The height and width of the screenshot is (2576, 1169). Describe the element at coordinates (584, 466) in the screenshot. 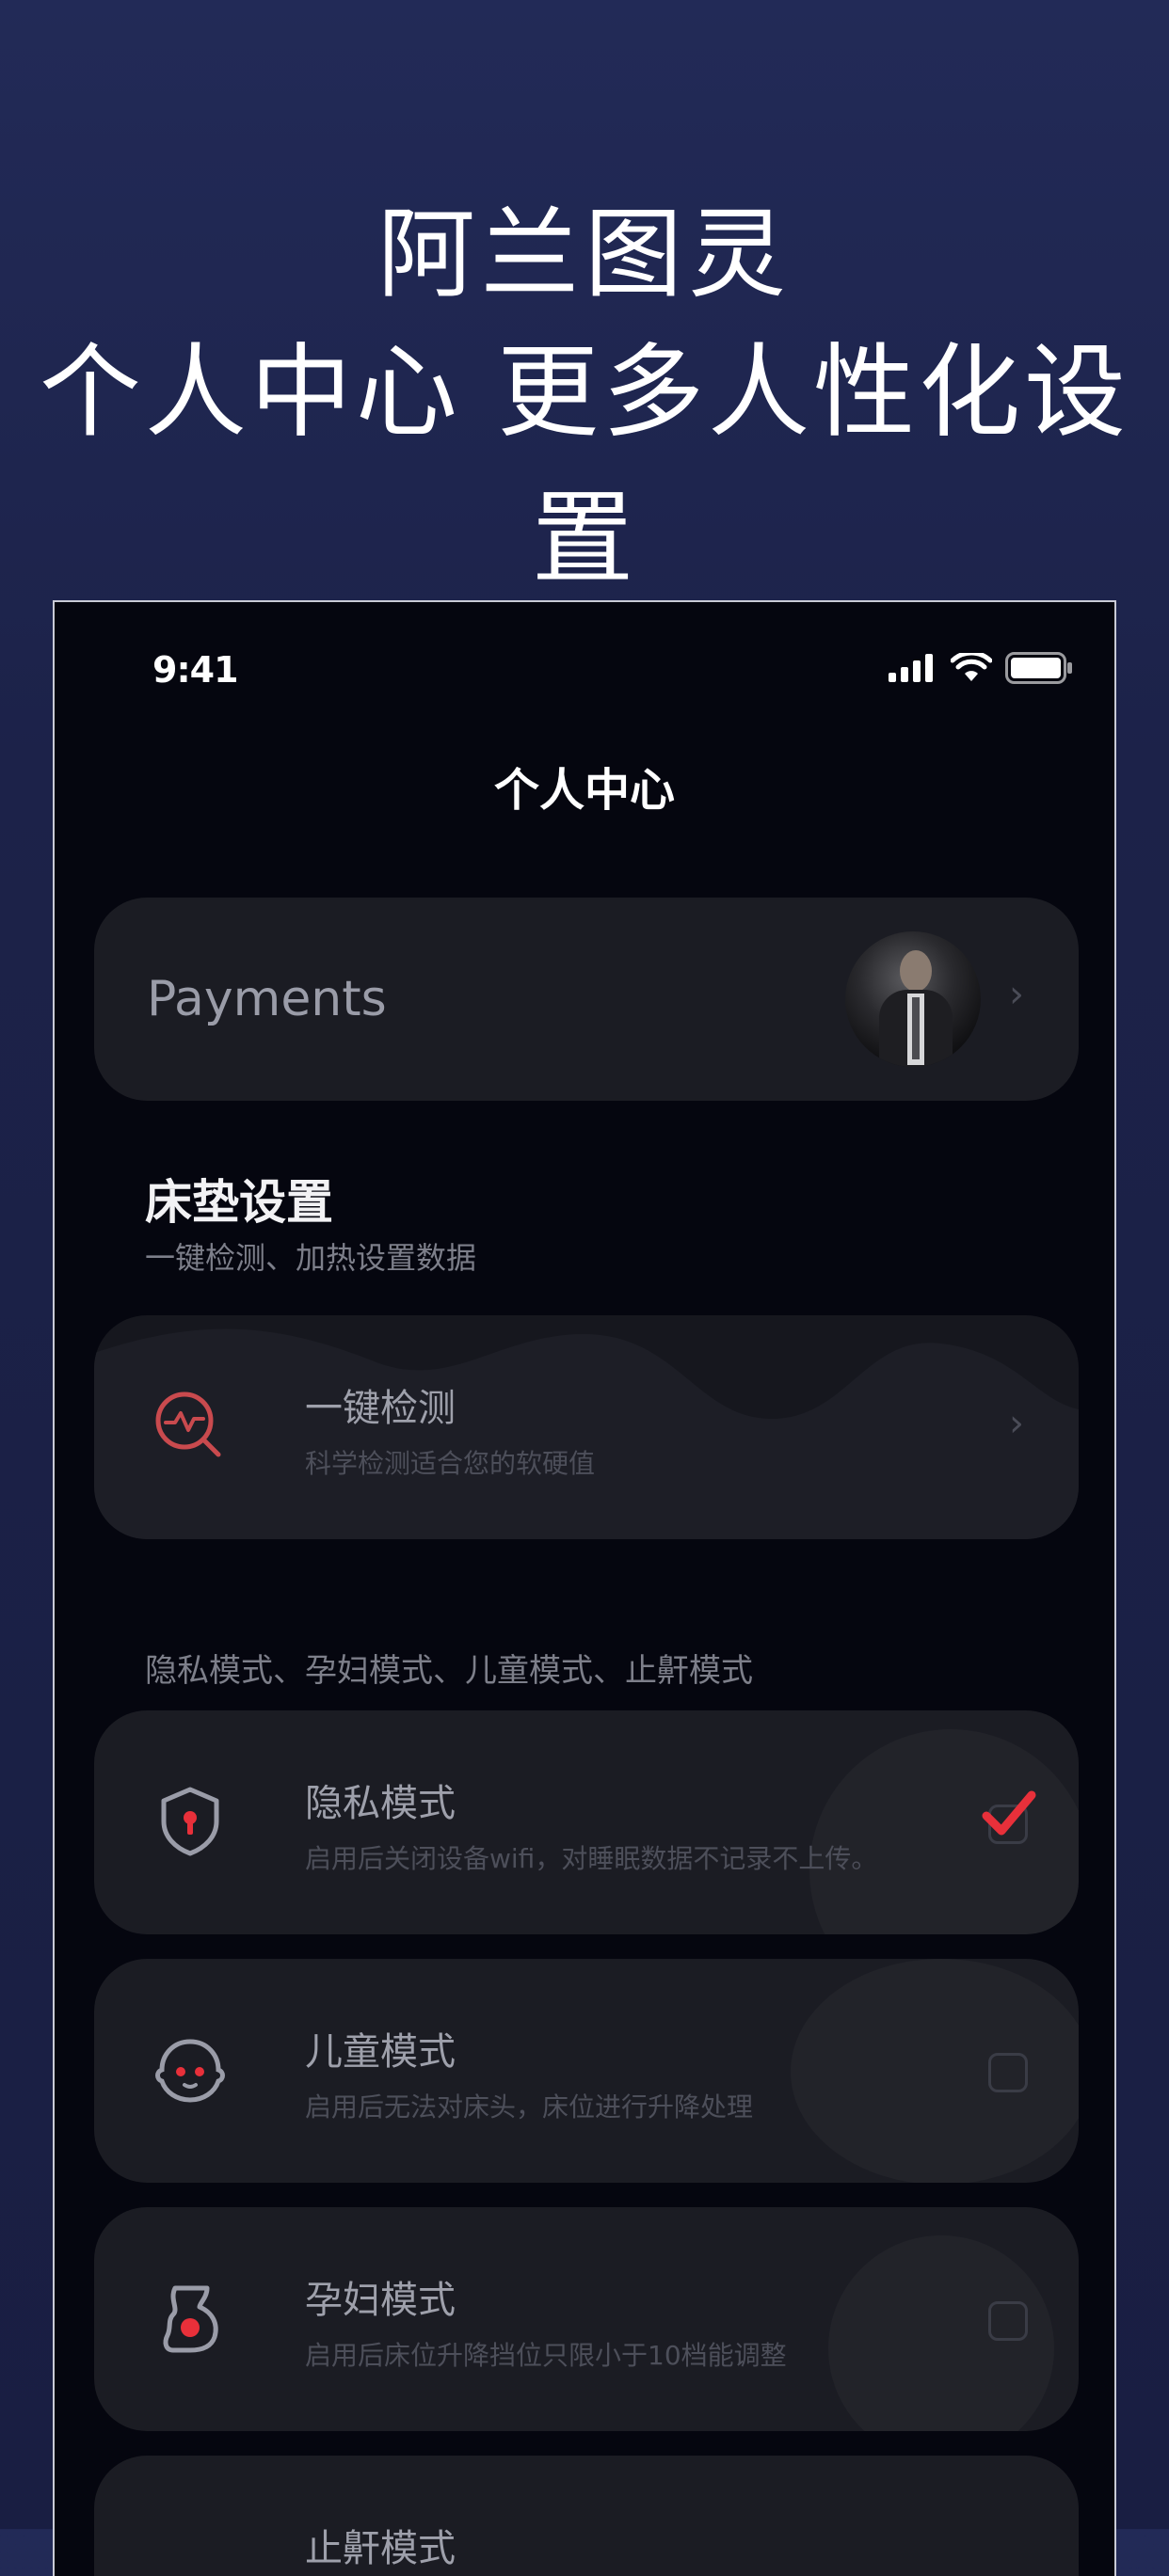

I see `promo-subtitle: 个人中心 更多人性化设置` at that location.